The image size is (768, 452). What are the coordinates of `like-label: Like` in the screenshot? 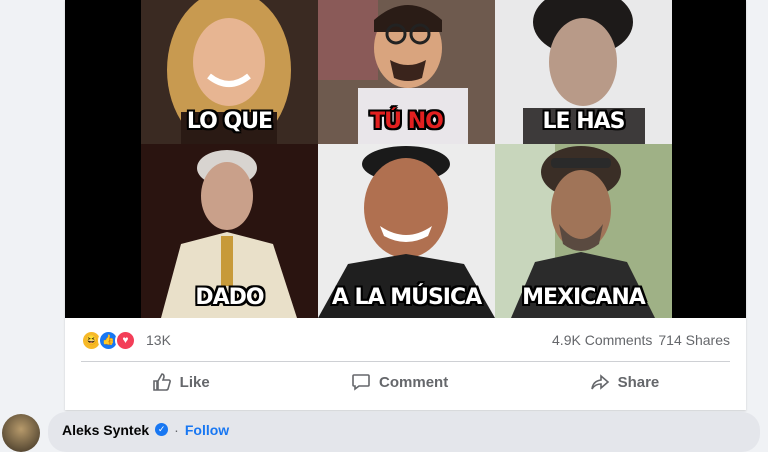 It's located at (194, 382).